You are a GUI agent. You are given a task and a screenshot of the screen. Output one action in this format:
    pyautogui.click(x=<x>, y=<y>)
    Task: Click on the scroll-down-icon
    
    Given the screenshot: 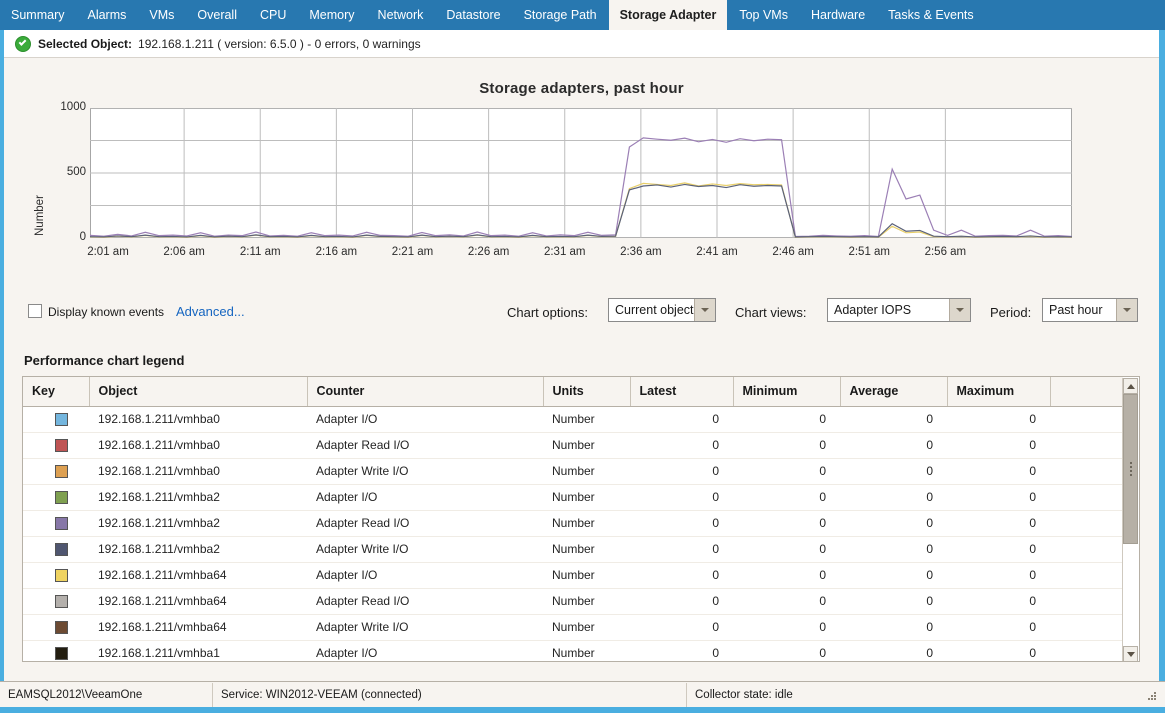 What is the action you would take?
    pyautogui.click(x=1130, y=653)
    